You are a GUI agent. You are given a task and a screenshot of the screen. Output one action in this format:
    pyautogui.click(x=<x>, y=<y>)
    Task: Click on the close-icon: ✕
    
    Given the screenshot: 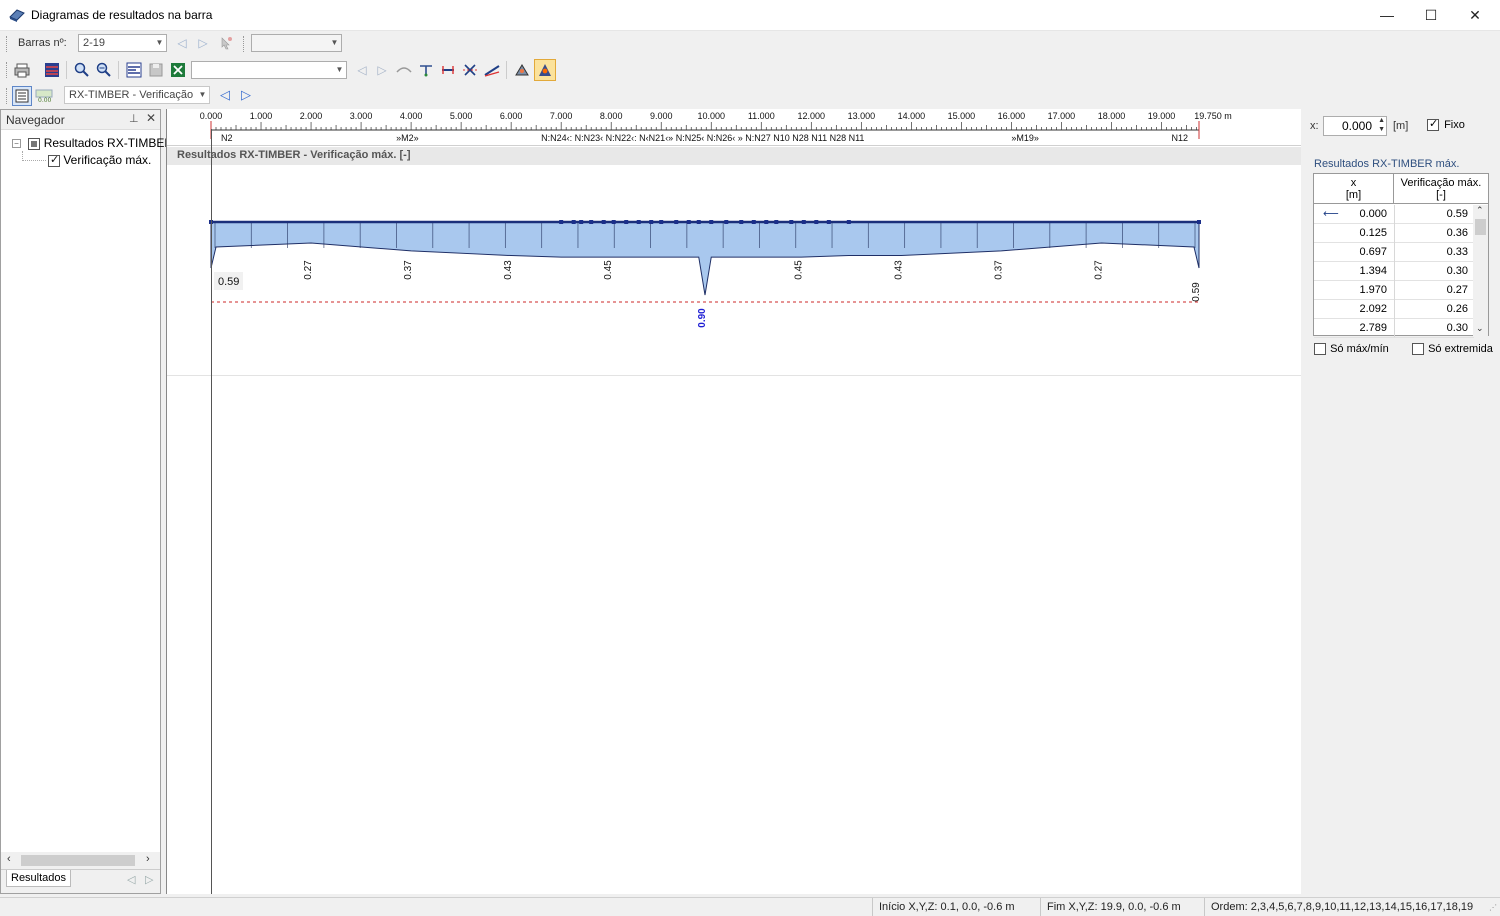 What is the action you would take?
    pyautogui.click(x=151, y=118)
    